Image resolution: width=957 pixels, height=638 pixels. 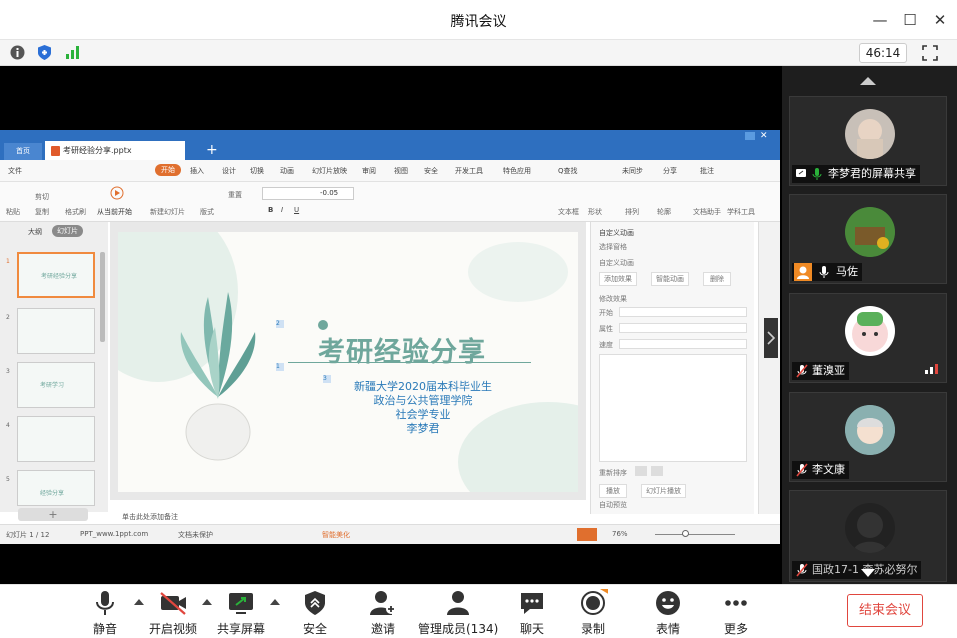 What do you see at coordinates (105, 613) in the screenshot?
I see `mute-button: 静音` at bounding box center [105, 613].